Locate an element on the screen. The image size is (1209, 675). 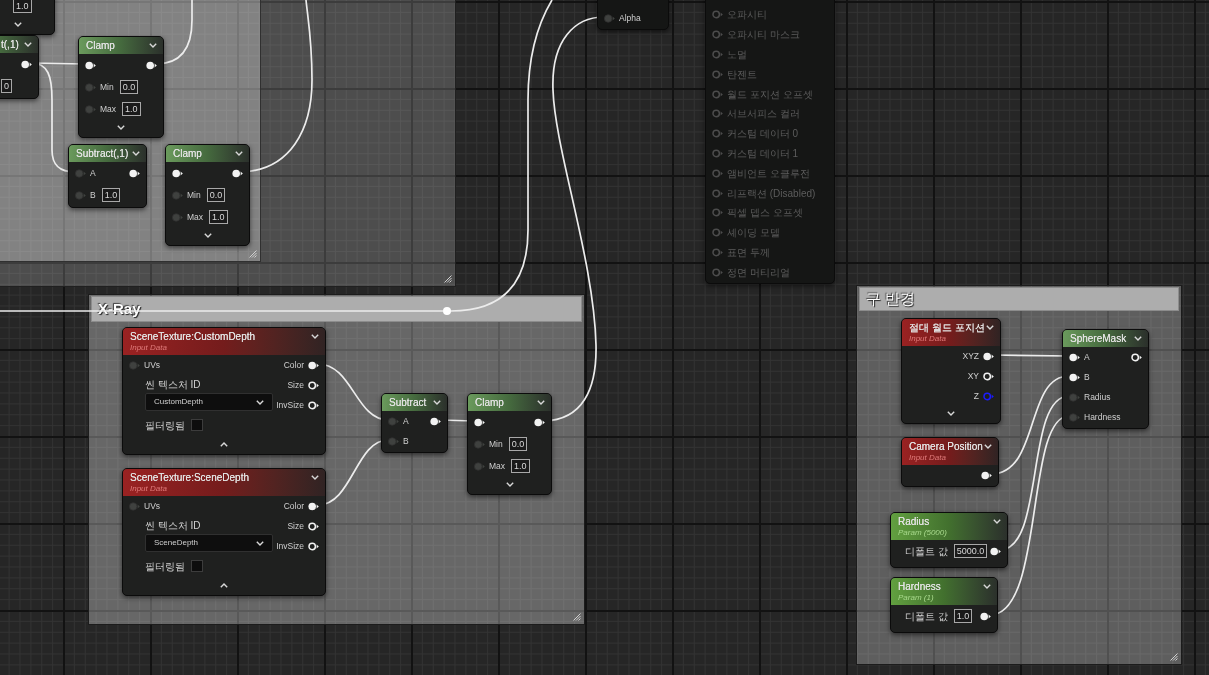
node-title: t(,1) is located at coordinates (10, 44).